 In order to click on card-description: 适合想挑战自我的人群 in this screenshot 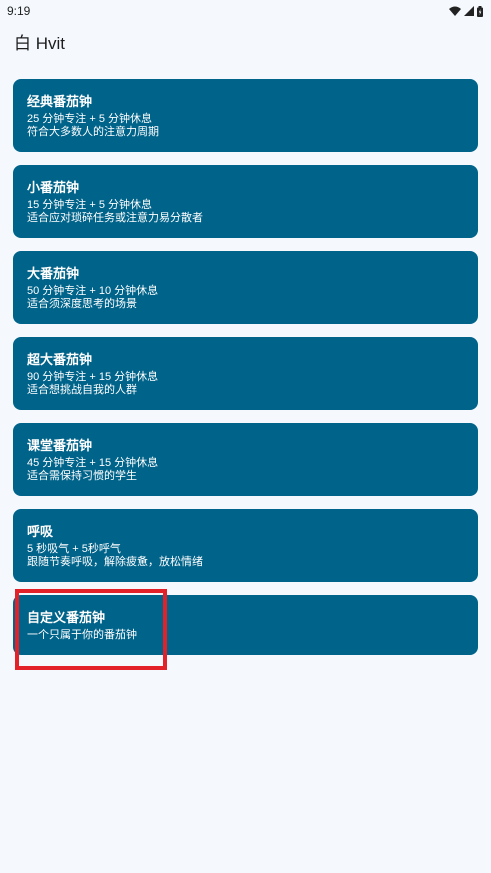, I will do `click(82, 390)`.